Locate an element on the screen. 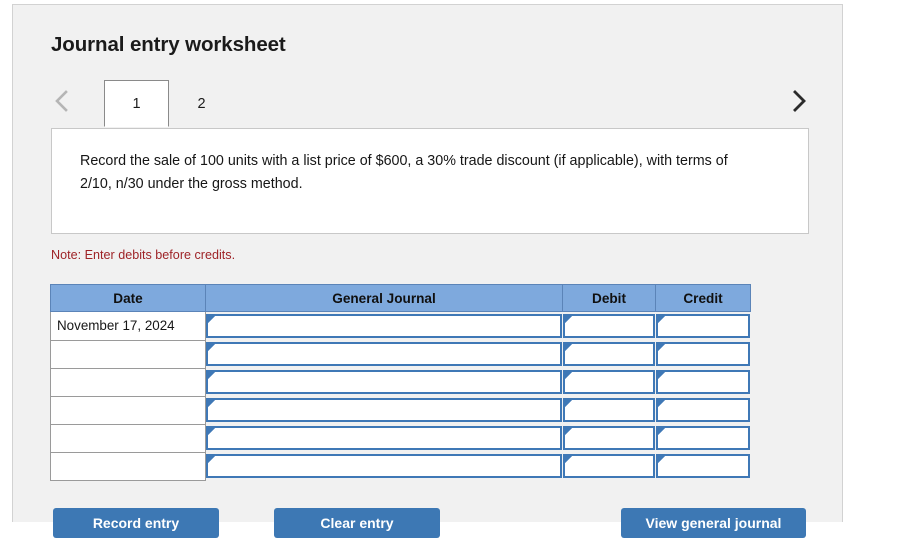  tab-2-label: 2 is located at coordinates (201, 103).